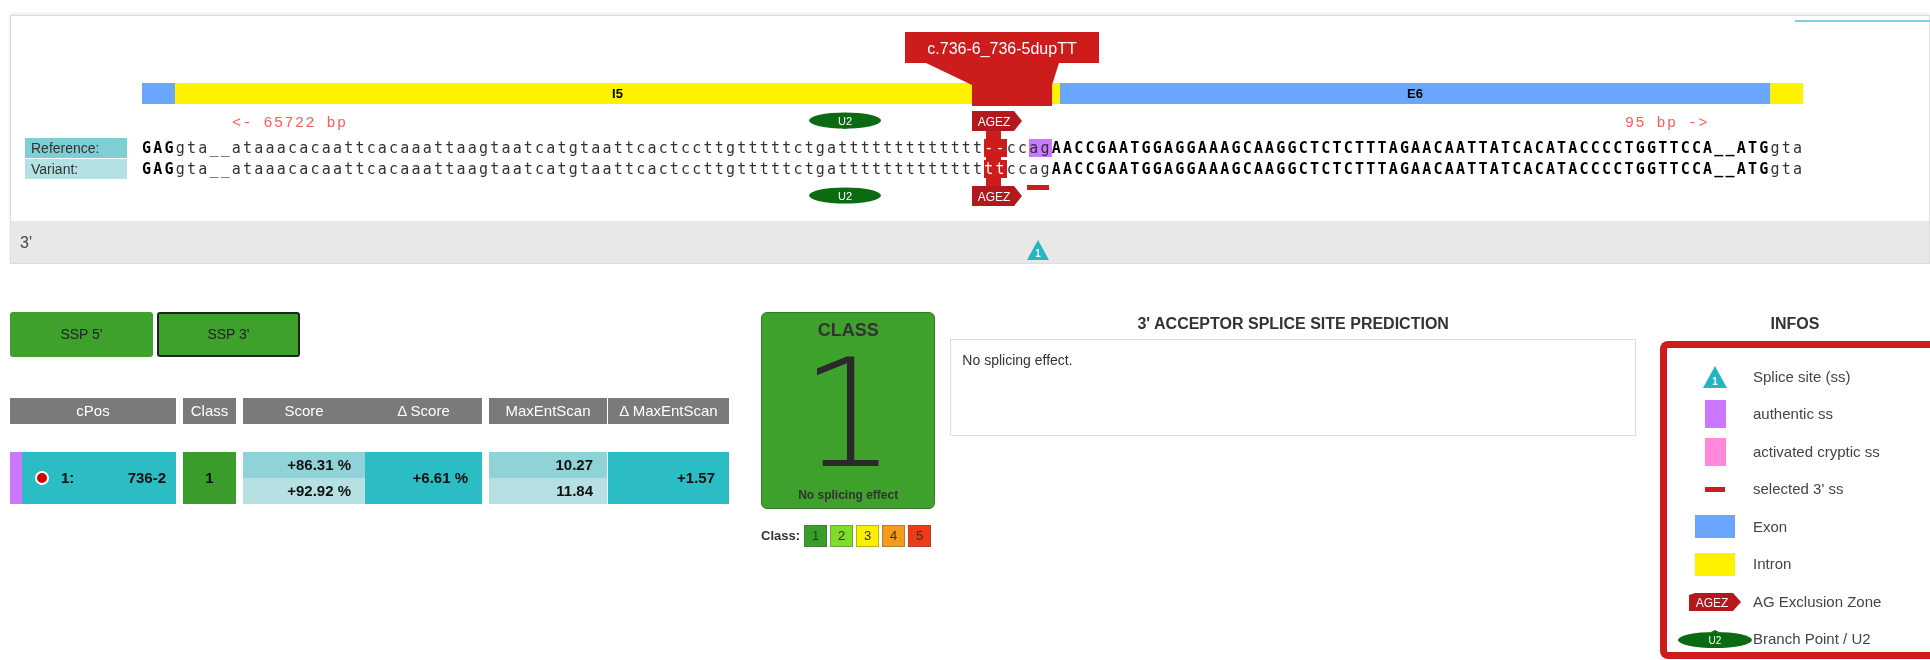  Describe the element at coordinates (1816, 451) in the screenshot. I see `legend-label: activated cryptic ss` at that location.